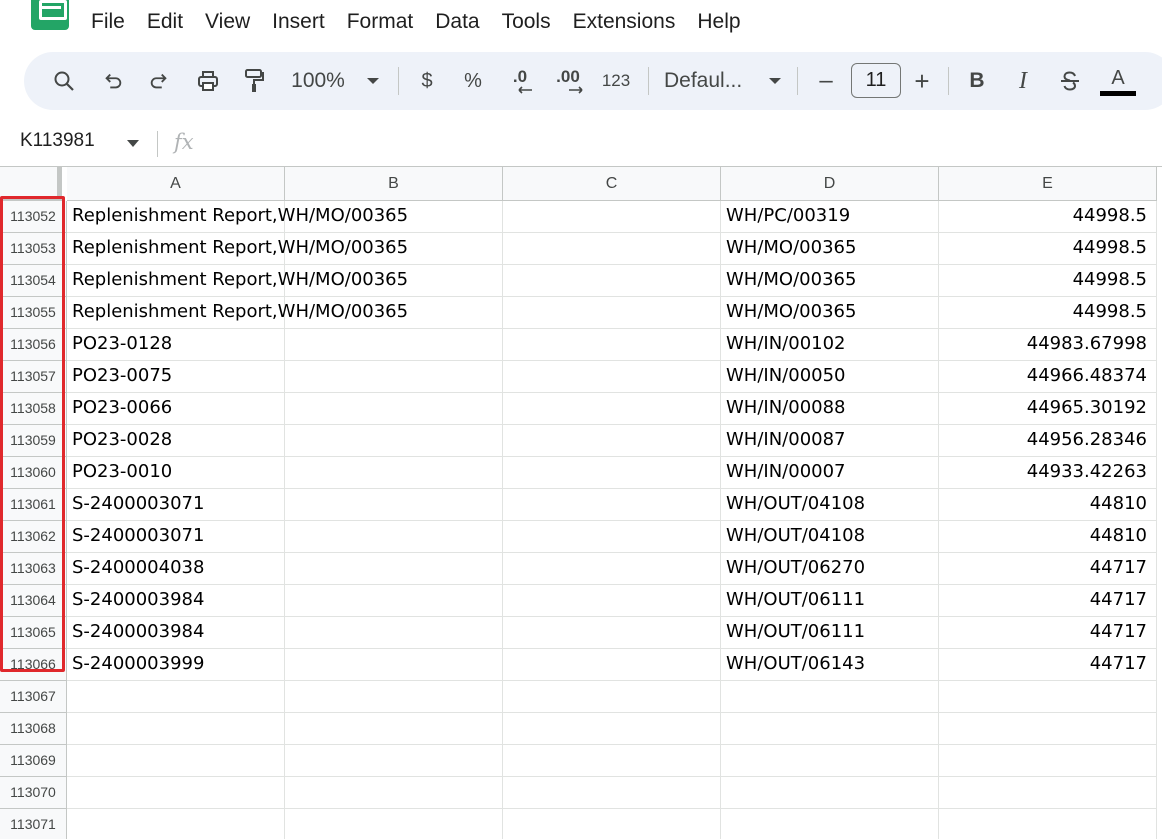 This screenshot has height=839, width=1162. Describe the element at coordinates (33, 313) in the screenshot. I see `row-header: 113055` at that location.